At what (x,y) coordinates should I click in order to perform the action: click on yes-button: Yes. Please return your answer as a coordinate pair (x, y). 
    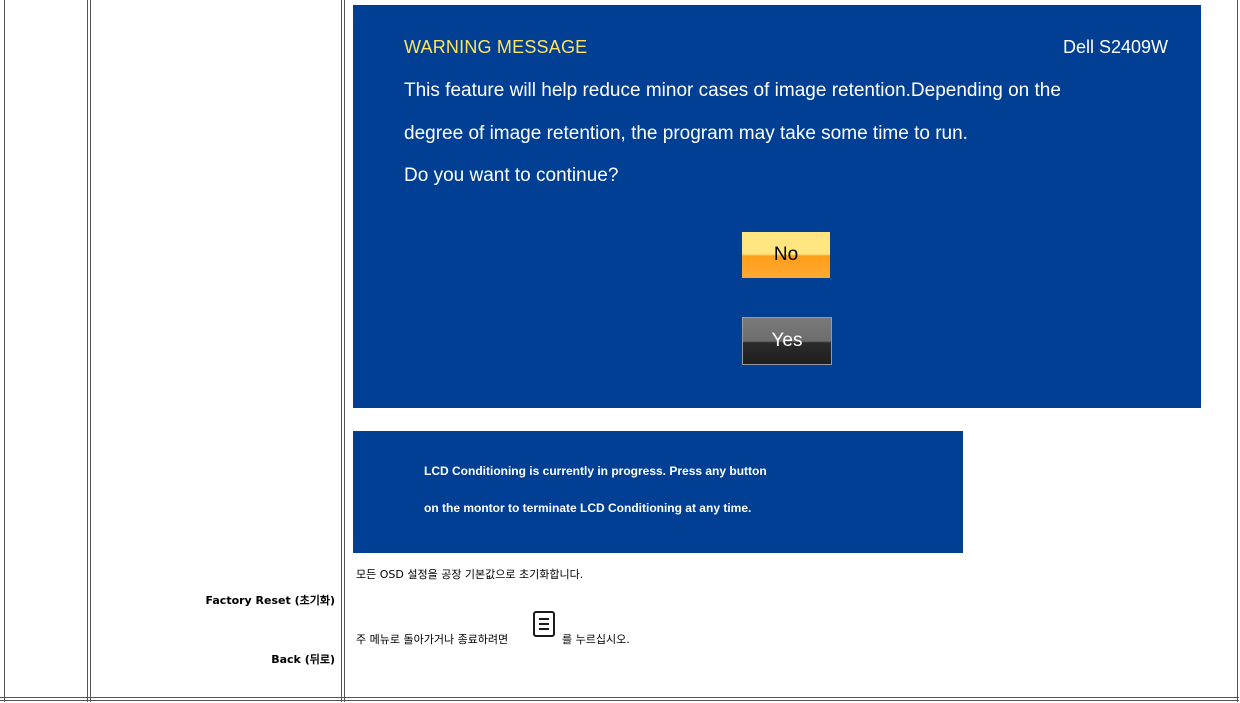
    Looking at the image, I should click on (787, 341).